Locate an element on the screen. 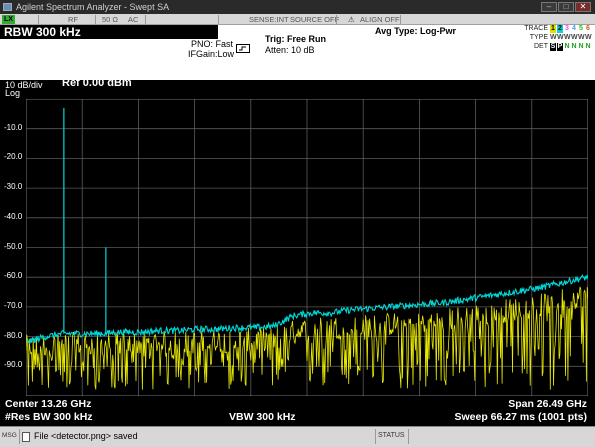  y-tick-label: -70.0 is located at coordinates (13, 305).